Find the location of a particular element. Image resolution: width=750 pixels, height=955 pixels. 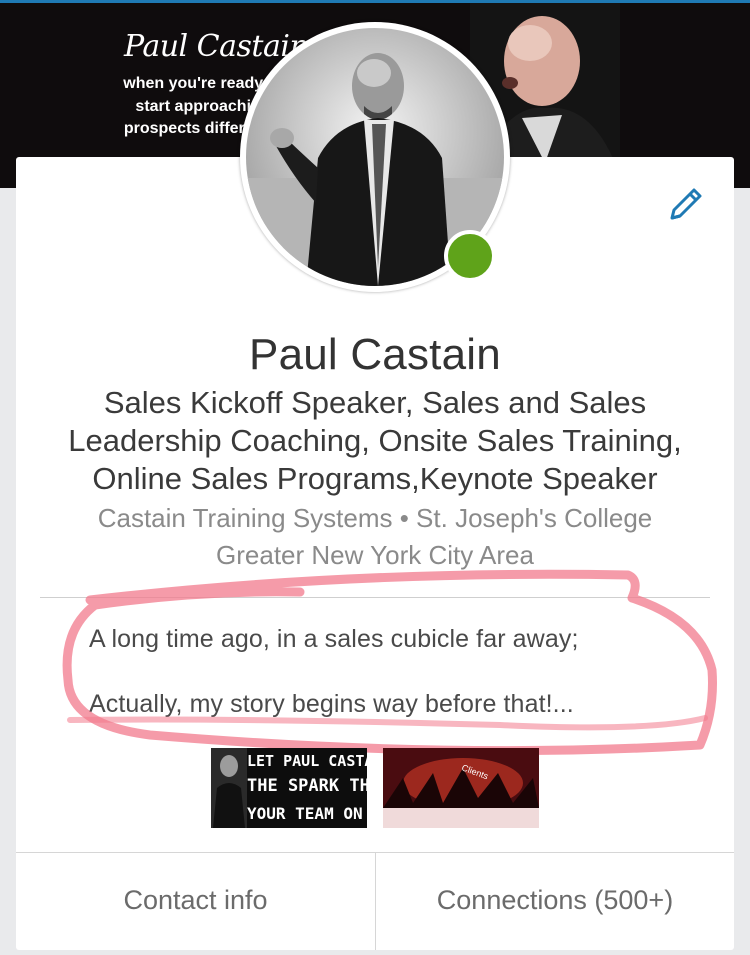

online-status-icon is located at coordinates (470, 256).